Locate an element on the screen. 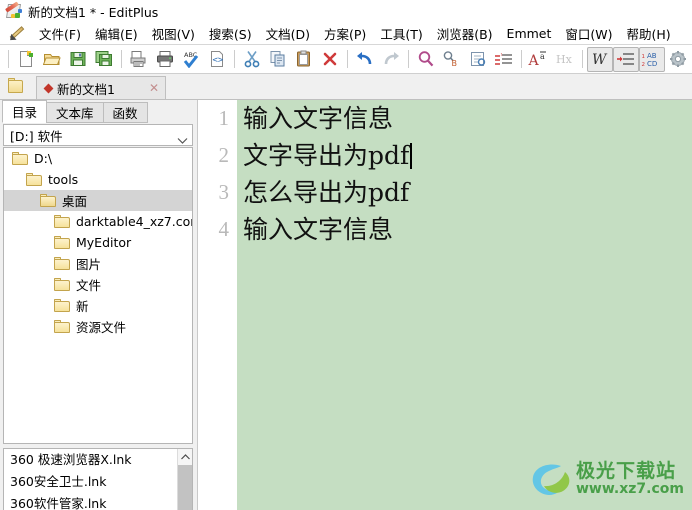  title-bar: 新的文档1 * - EditPlus is located at coordinates (346, 11).